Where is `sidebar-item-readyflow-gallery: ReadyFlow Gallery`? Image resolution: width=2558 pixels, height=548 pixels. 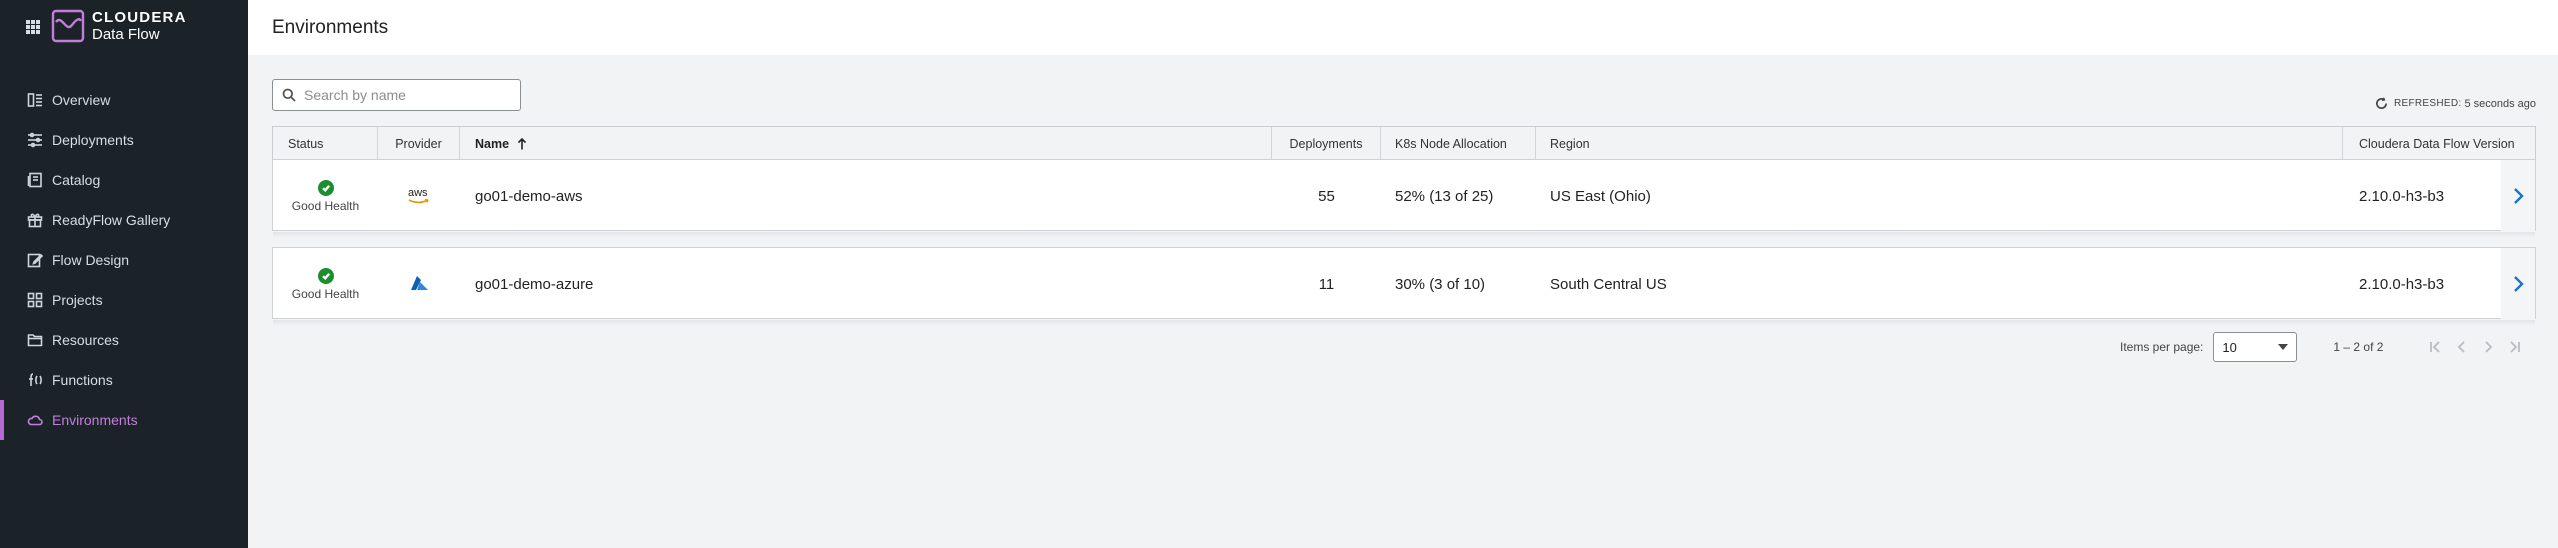
sidebar-item-readyflow-gallery: ReadyFlow Gallery is located at coordinates (124, 220).